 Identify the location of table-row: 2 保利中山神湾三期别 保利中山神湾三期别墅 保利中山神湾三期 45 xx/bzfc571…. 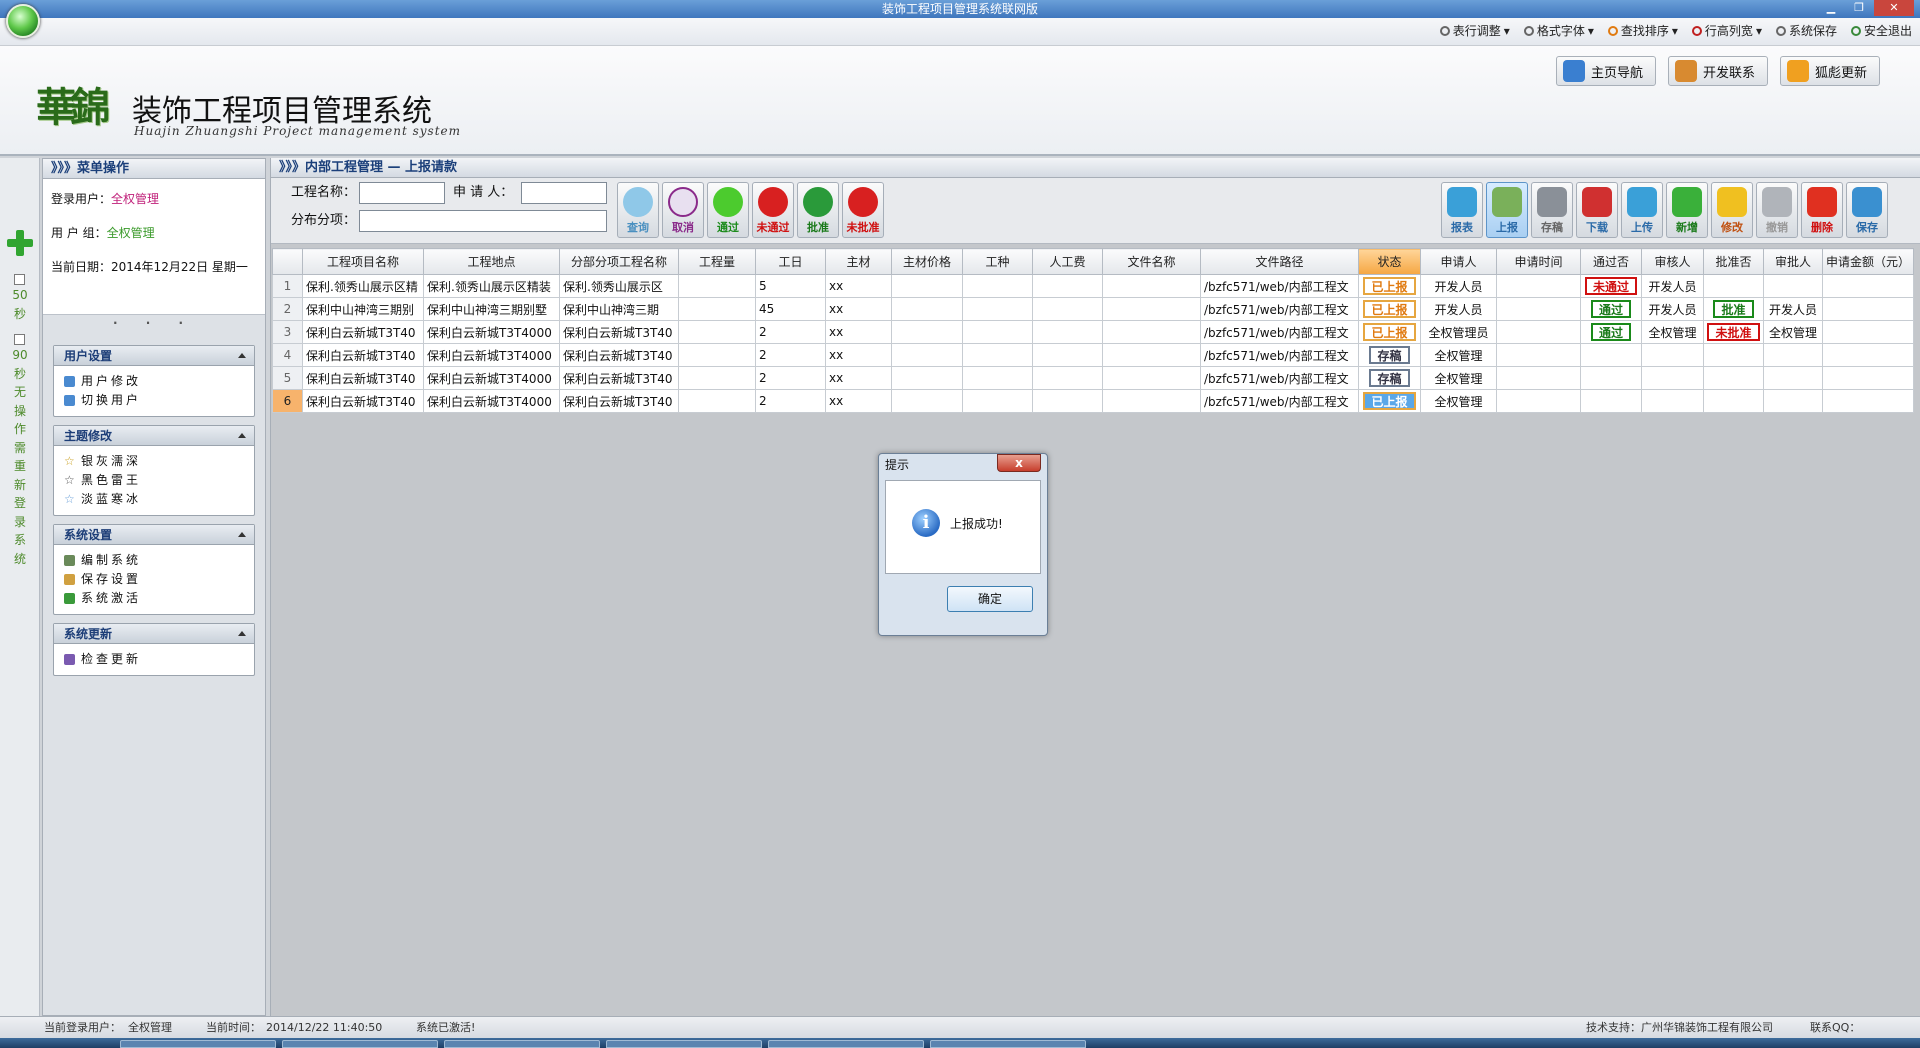
(1093, 309).